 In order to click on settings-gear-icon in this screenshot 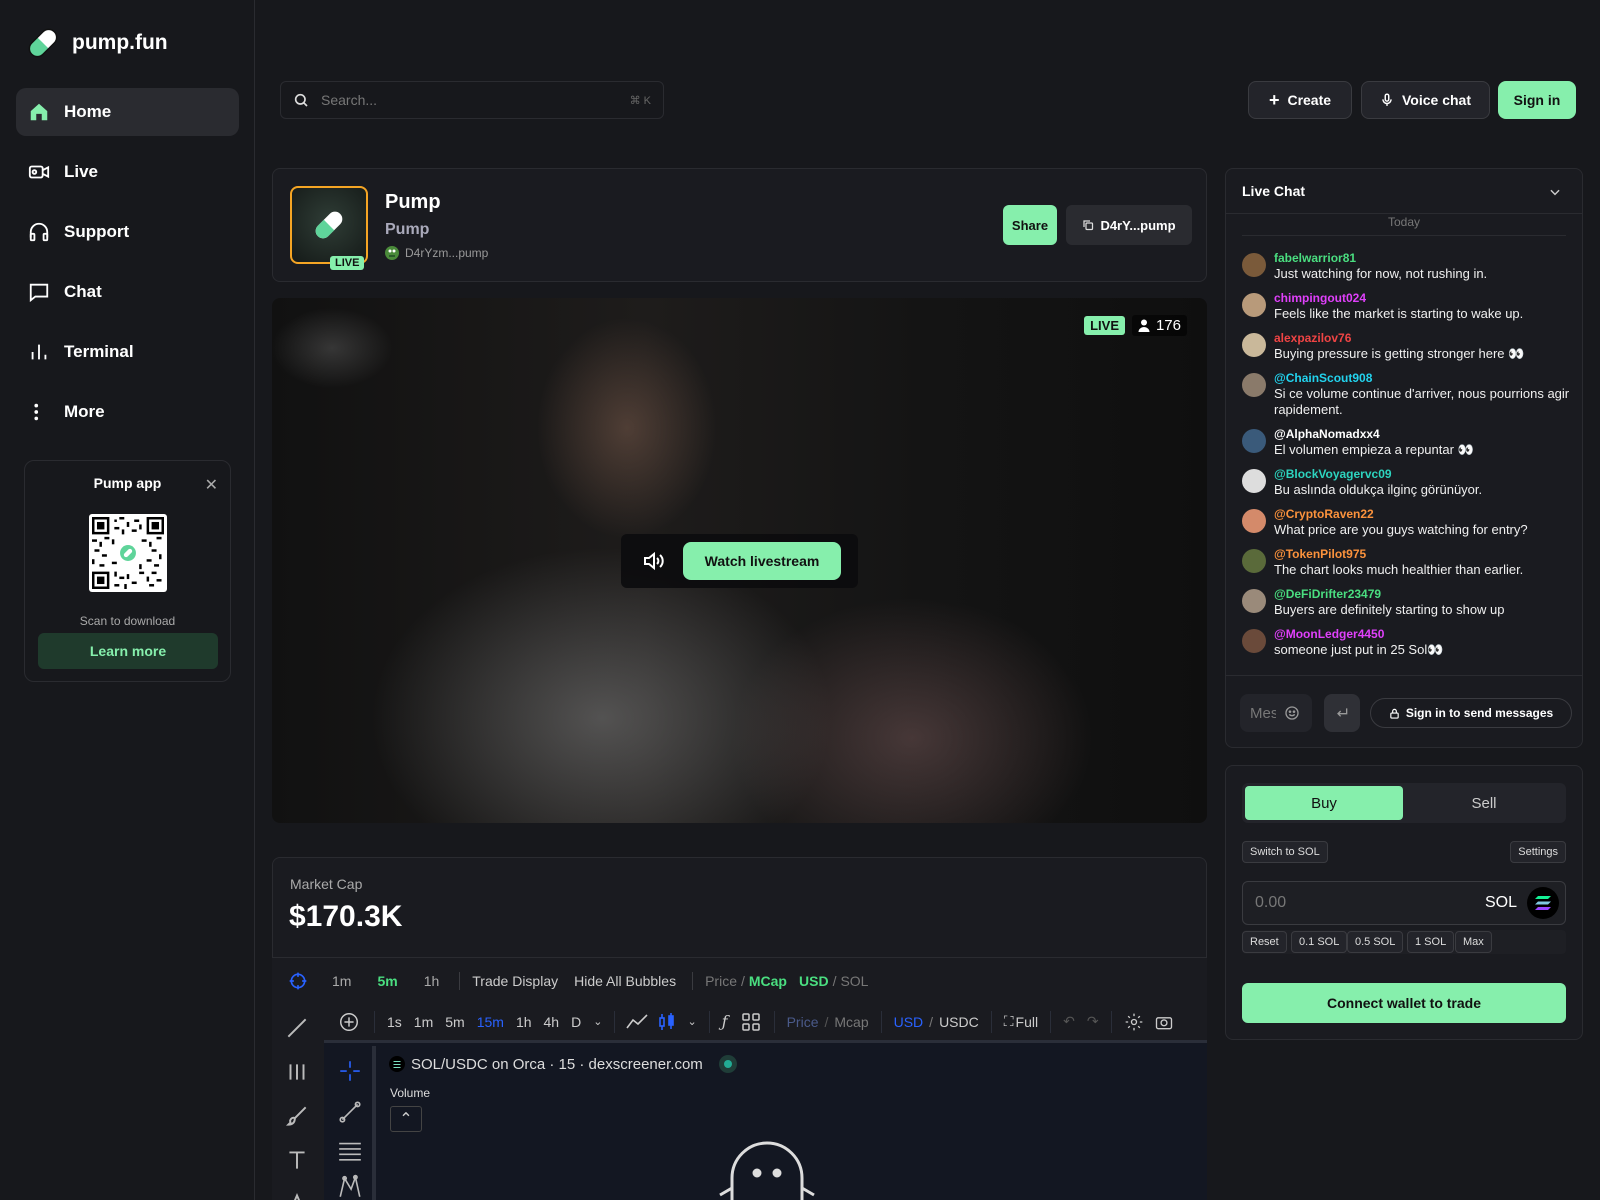, I will do `click(1134, 1022)`.